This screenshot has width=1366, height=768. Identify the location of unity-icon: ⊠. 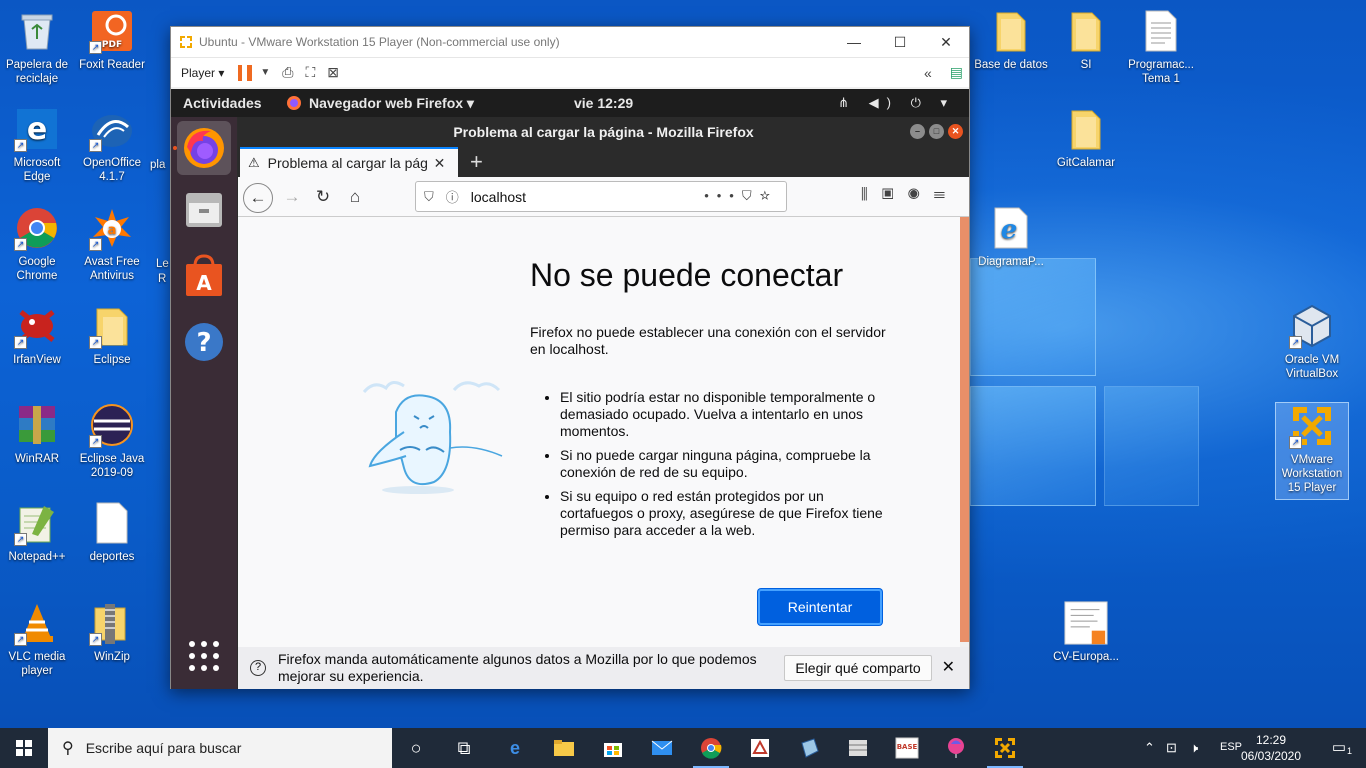
(333, 72).